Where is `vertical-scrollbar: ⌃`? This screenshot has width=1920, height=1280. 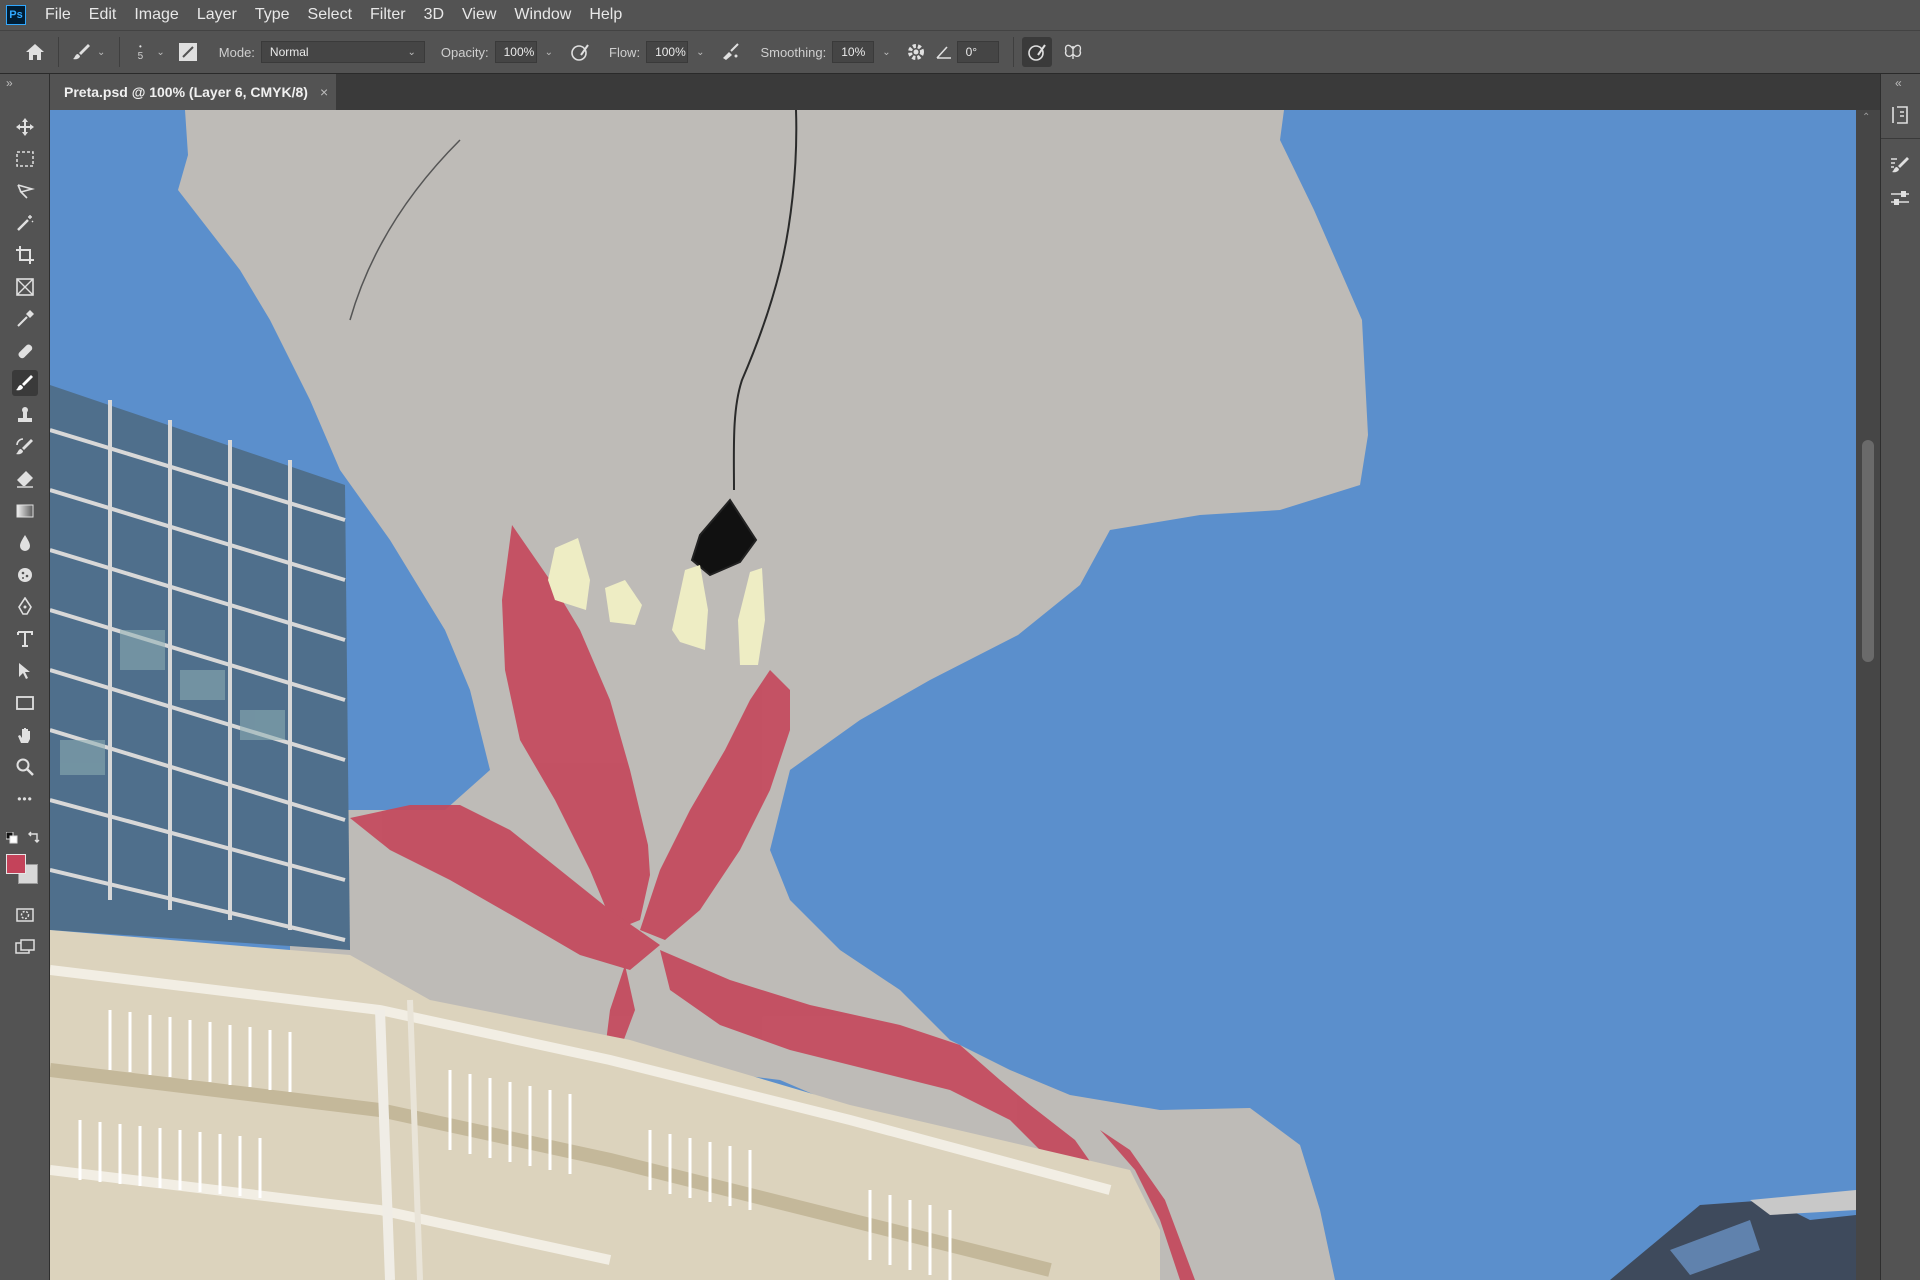 vertical-scrollbar: ⌃ is located at coordinates (1868, 695).